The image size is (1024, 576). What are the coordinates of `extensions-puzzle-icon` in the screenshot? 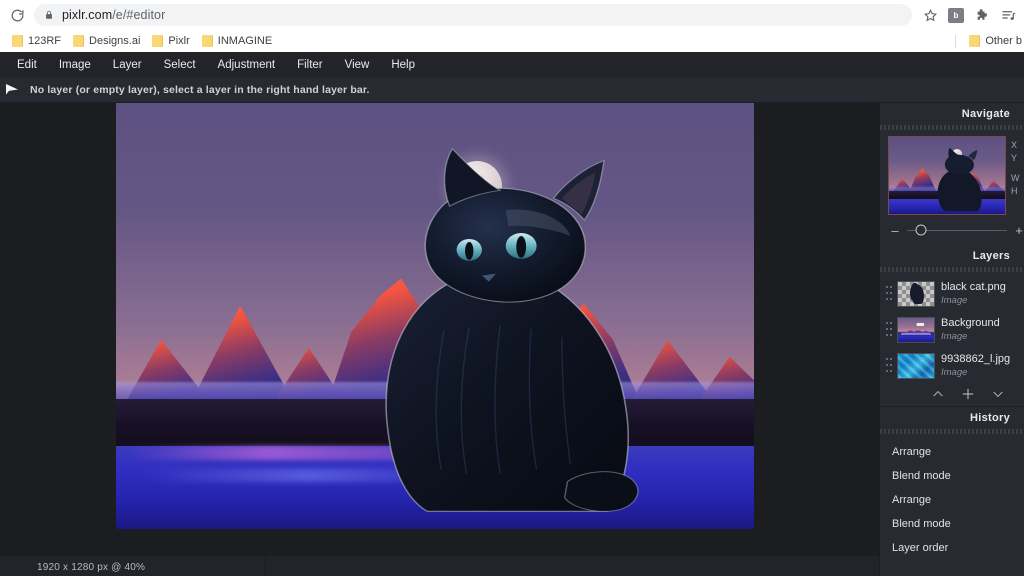 It's located at (982, 14).